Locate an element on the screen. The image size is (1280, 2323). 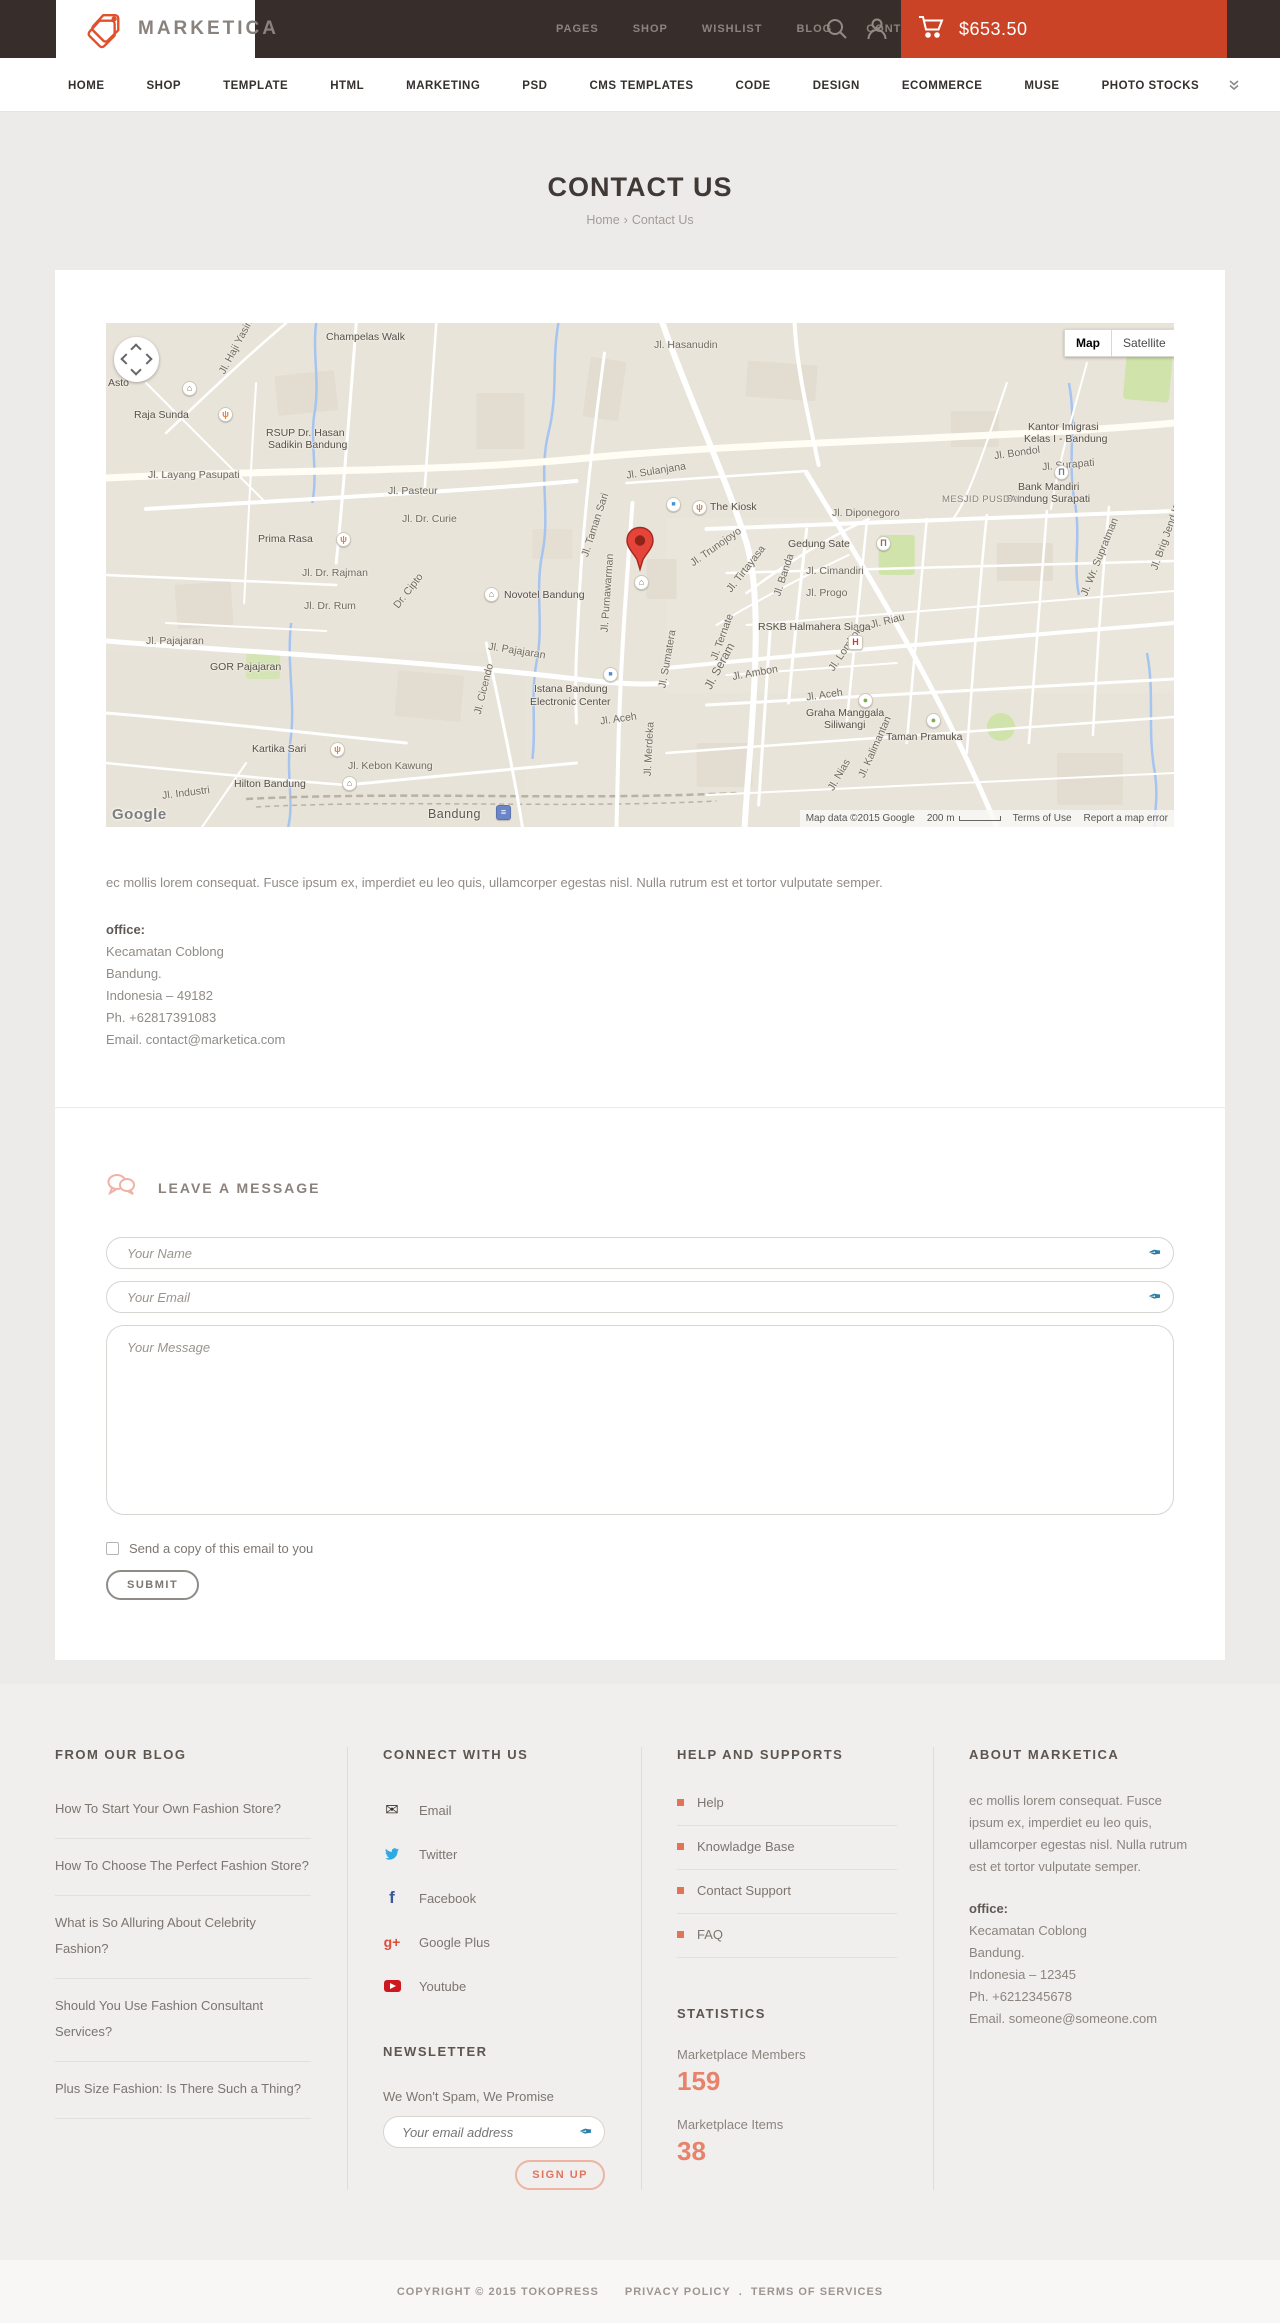
social-link-youtube: Youtube is located at coordinates (494, 1986).